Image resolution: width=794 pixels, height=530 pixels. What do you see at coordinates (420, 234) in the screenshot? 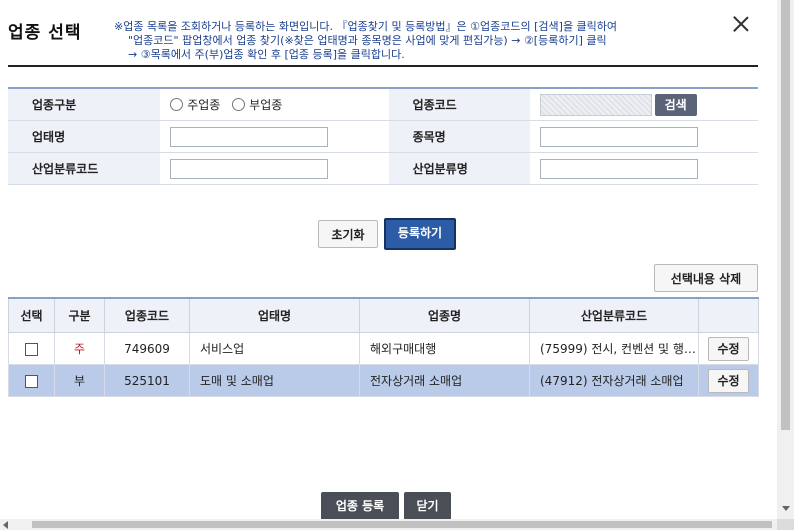
I see `register-button: 등록하기` at bounding box center [420, 234].